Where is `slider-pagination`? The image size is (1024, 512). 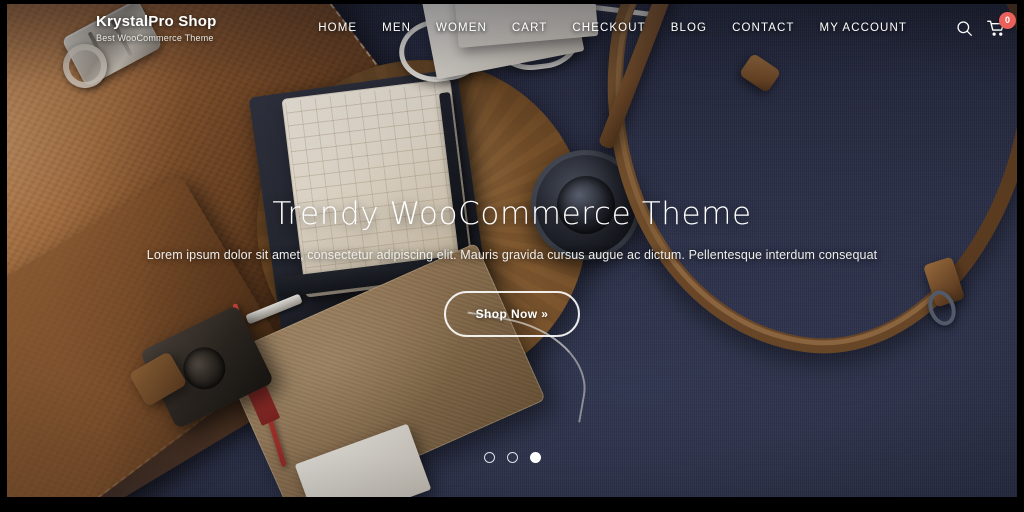
slider-pagination is located at coordinates (512, 457).